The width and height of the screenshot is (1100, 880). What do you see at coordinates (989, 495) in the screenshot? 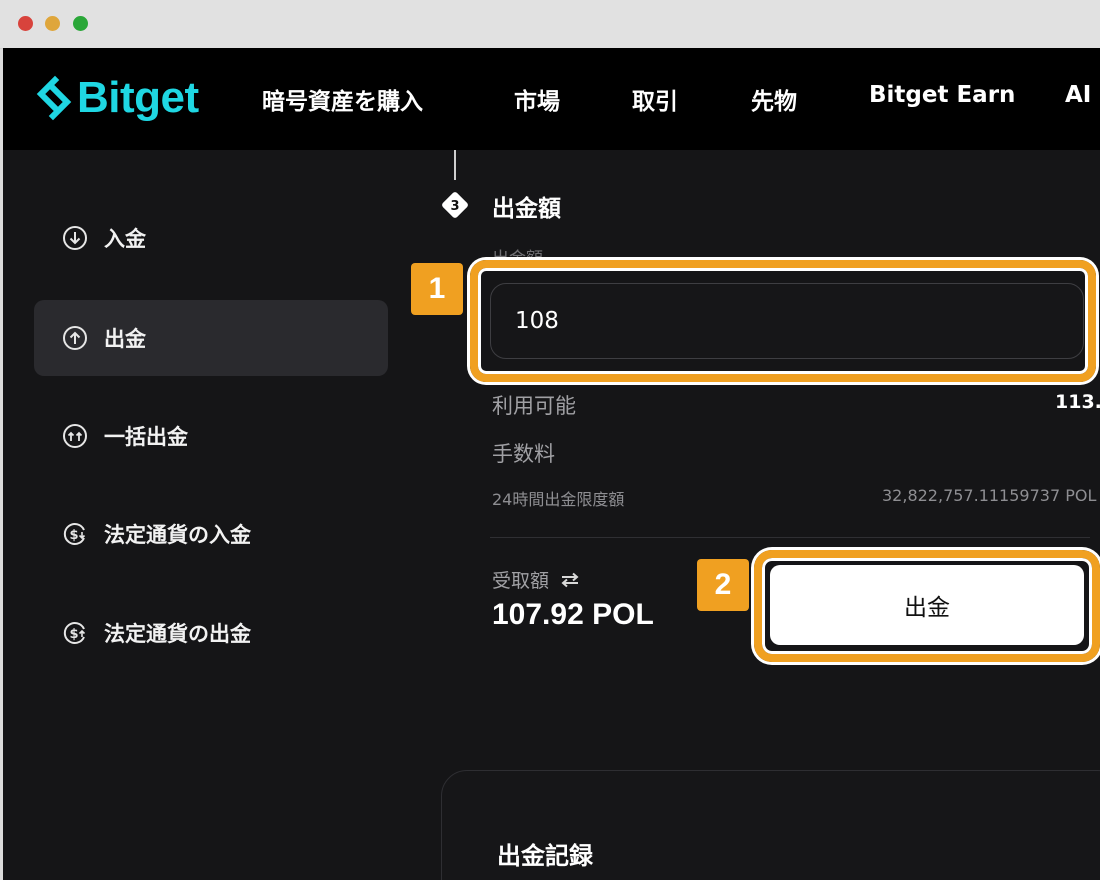
I see `limit-value: 32,822,757.11159737 POL` at bounding box center [989, 495].